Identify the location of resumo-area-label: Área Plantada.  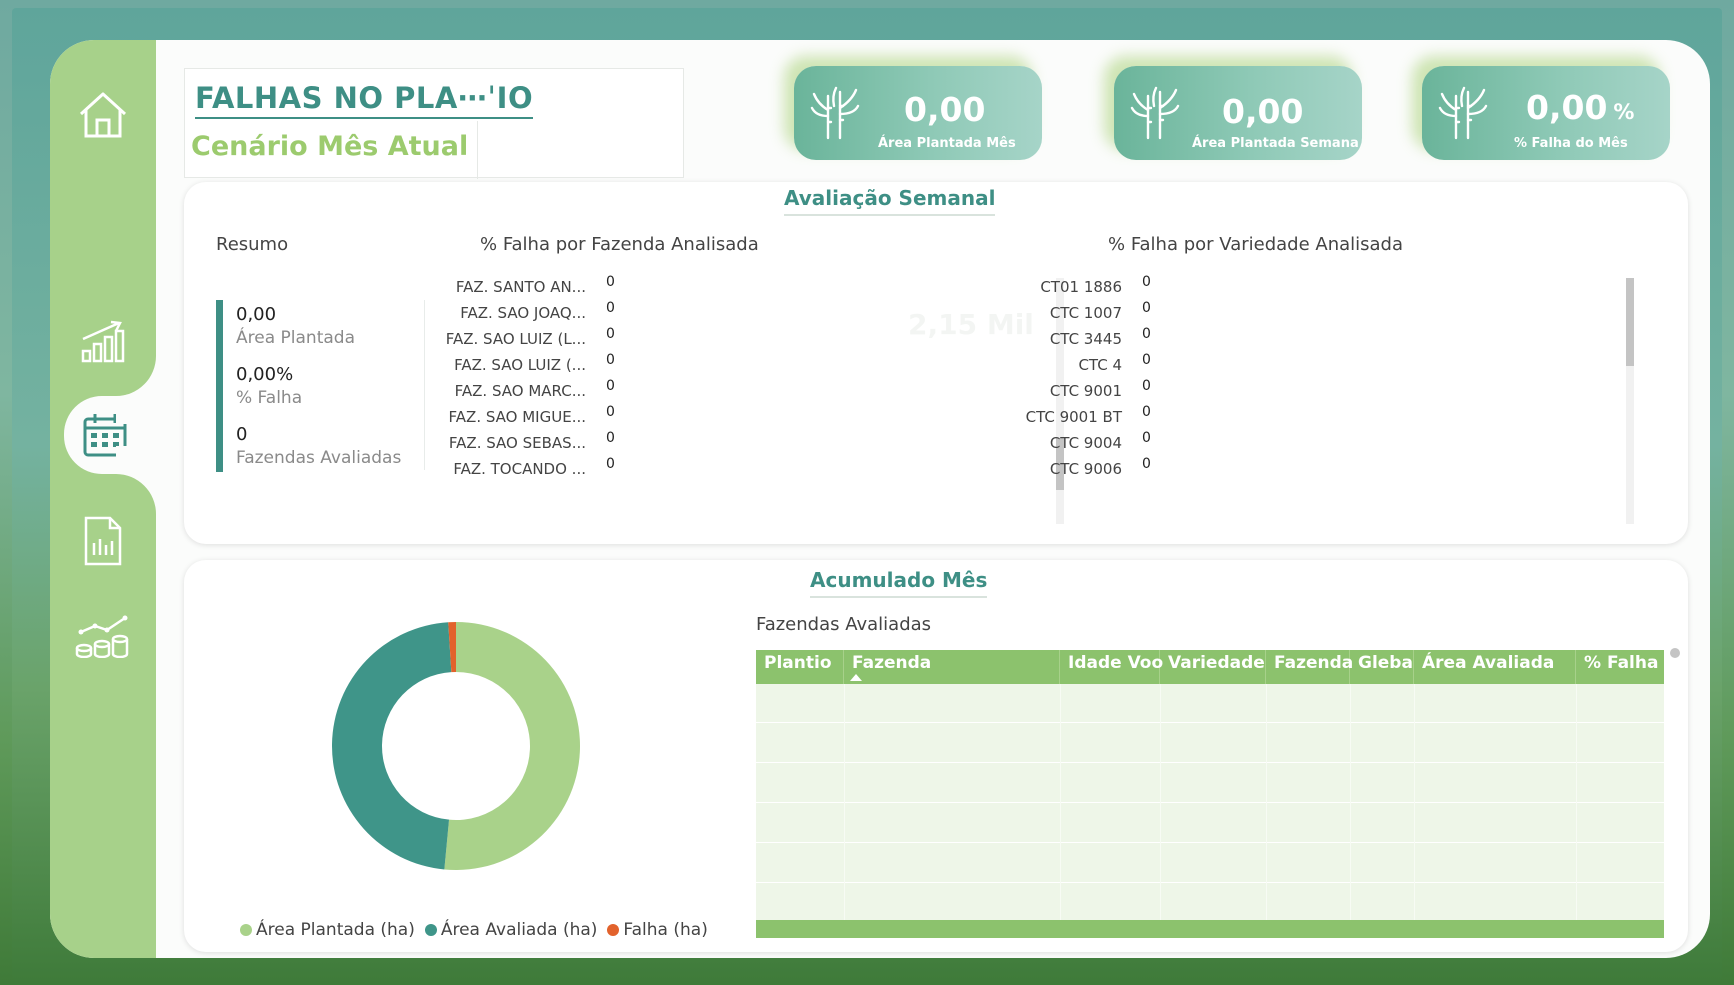
(295, 338).